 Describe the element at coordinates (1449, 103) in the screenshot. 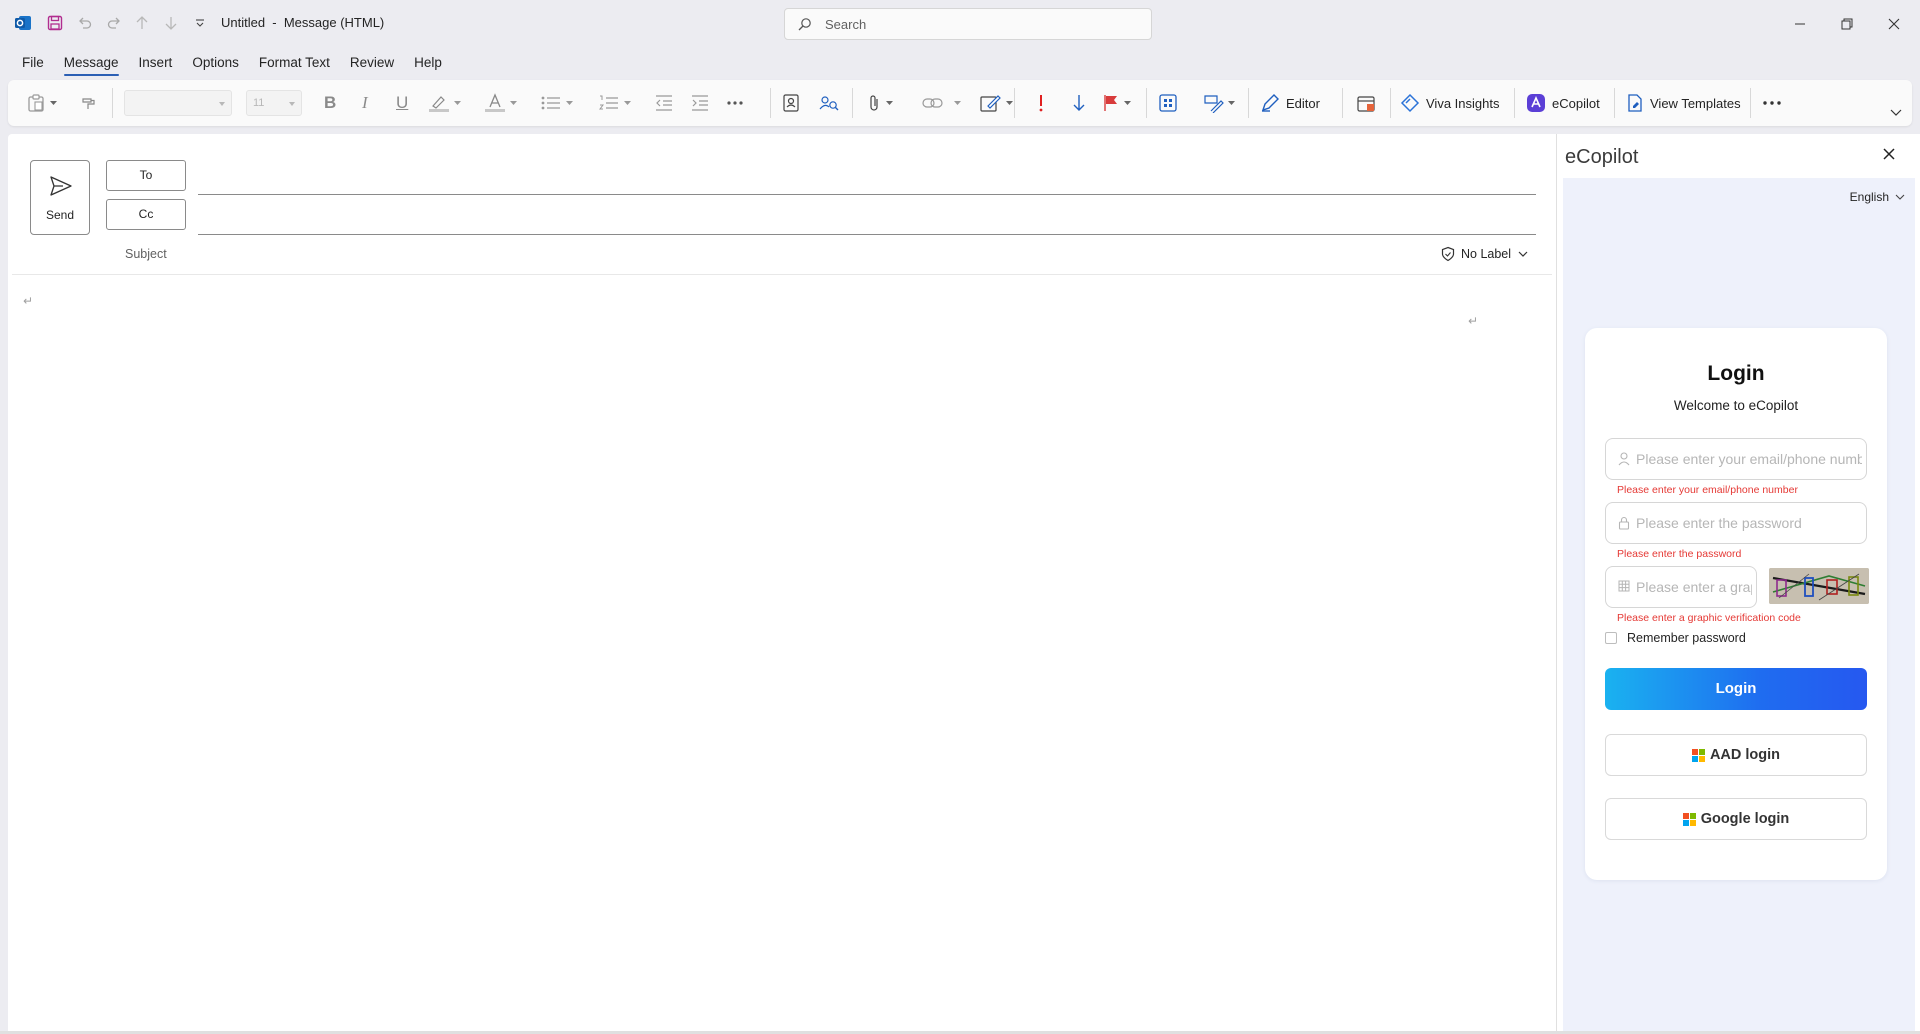

I see `viva-insights-button: Viva Insights` at that location.